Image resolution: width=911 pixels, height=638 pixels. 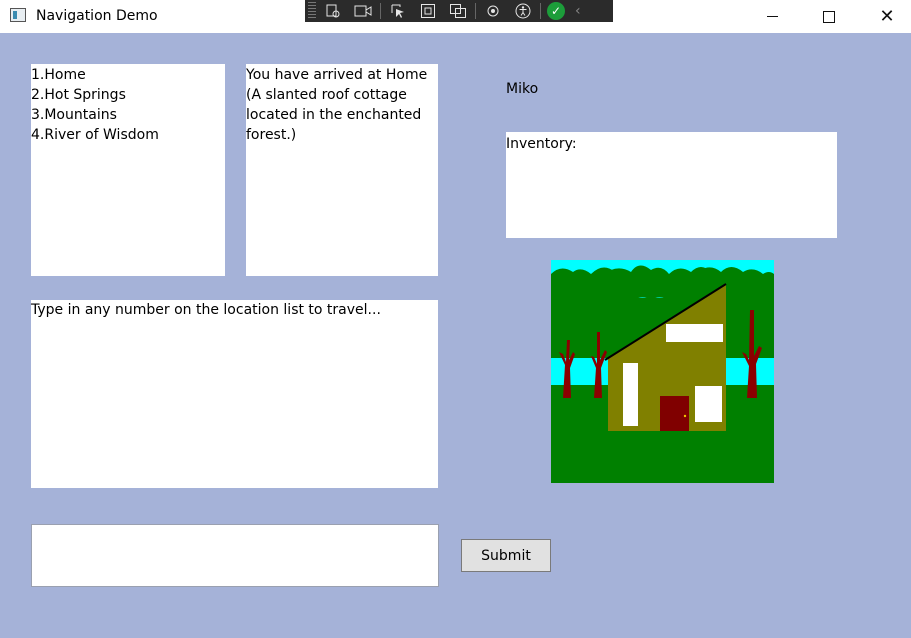 What do you see at coordinates (333, 11) in the screenshot?
I see `select-element-icon` at bounding box center [333, 11].